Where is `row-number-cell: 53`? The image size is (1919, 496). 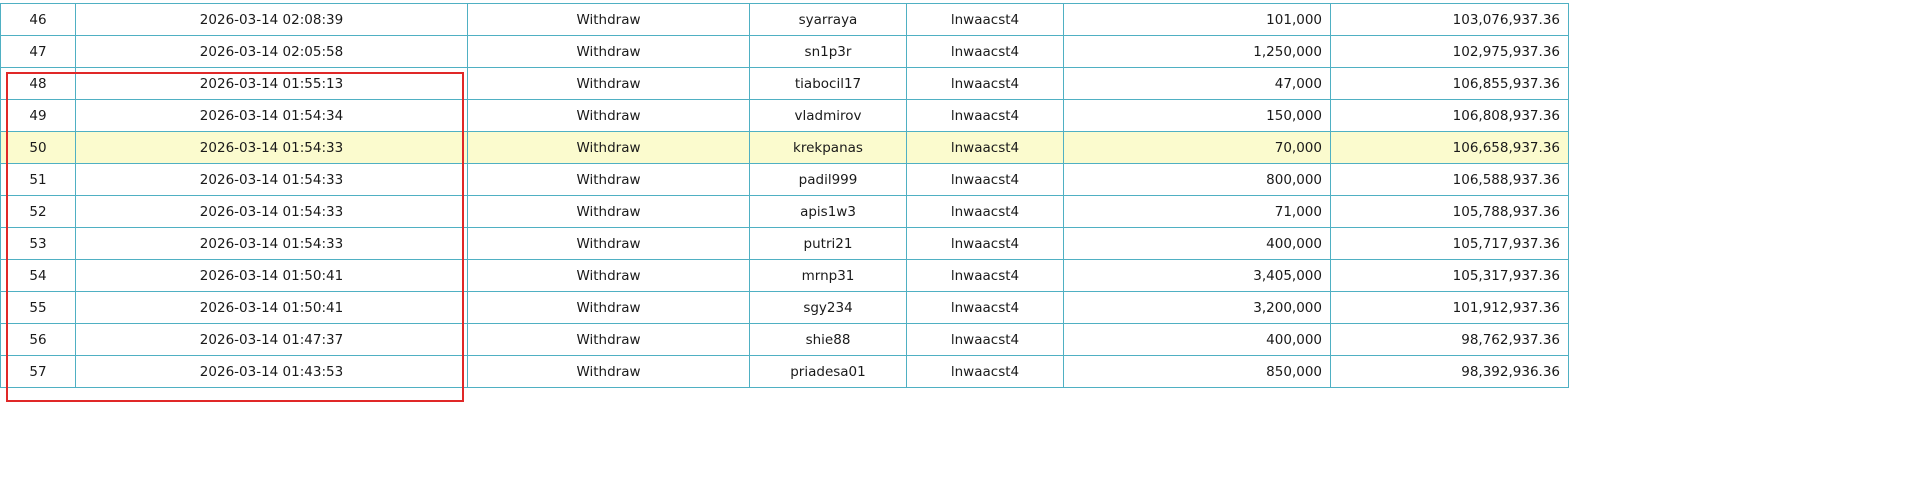 row-number-cell: 53 is located at coordinates (38, 243).